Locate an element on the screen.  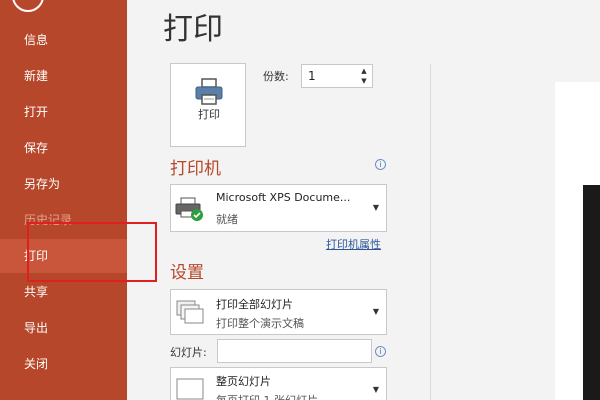
copies-value: 1 is located at coordinates (312, 76).